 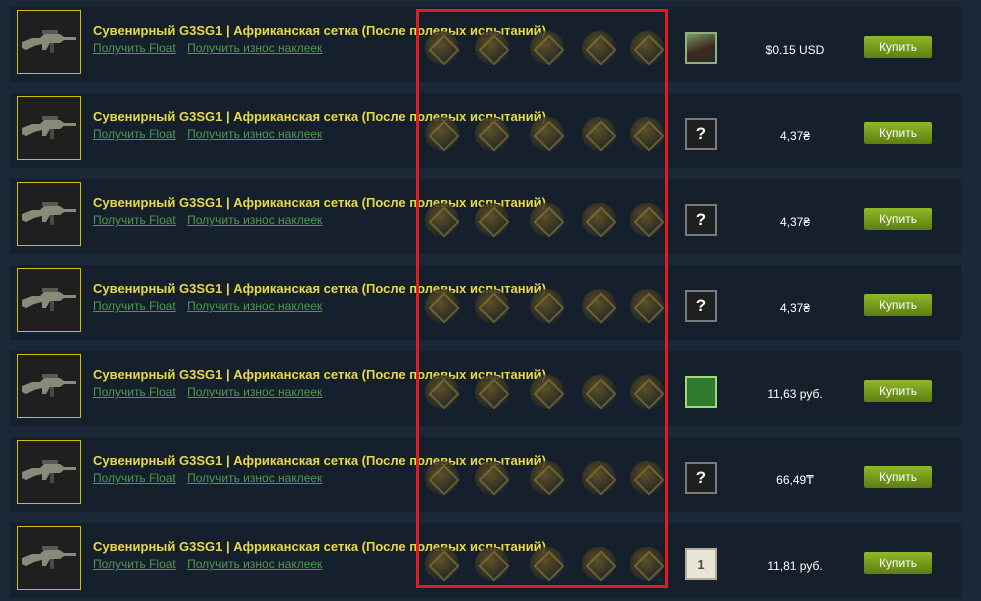 I want to click on price-label: 11,81 руб., so click(x=795, y=566).